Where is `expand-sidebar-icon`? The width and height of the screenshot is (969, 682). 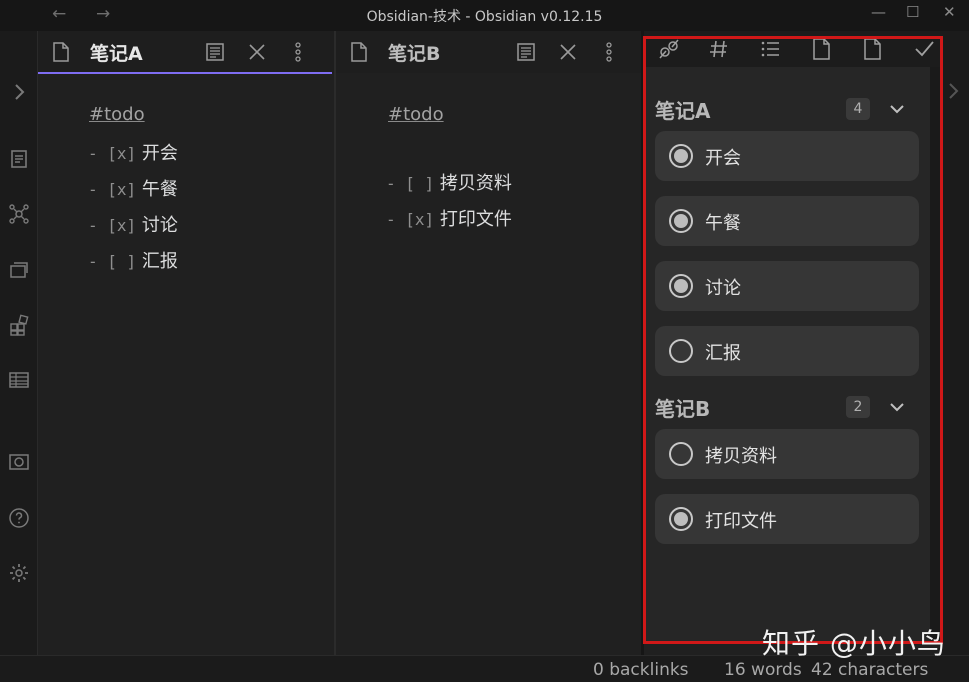 expand-sidebar-icon is located at coordinates (19, 92).